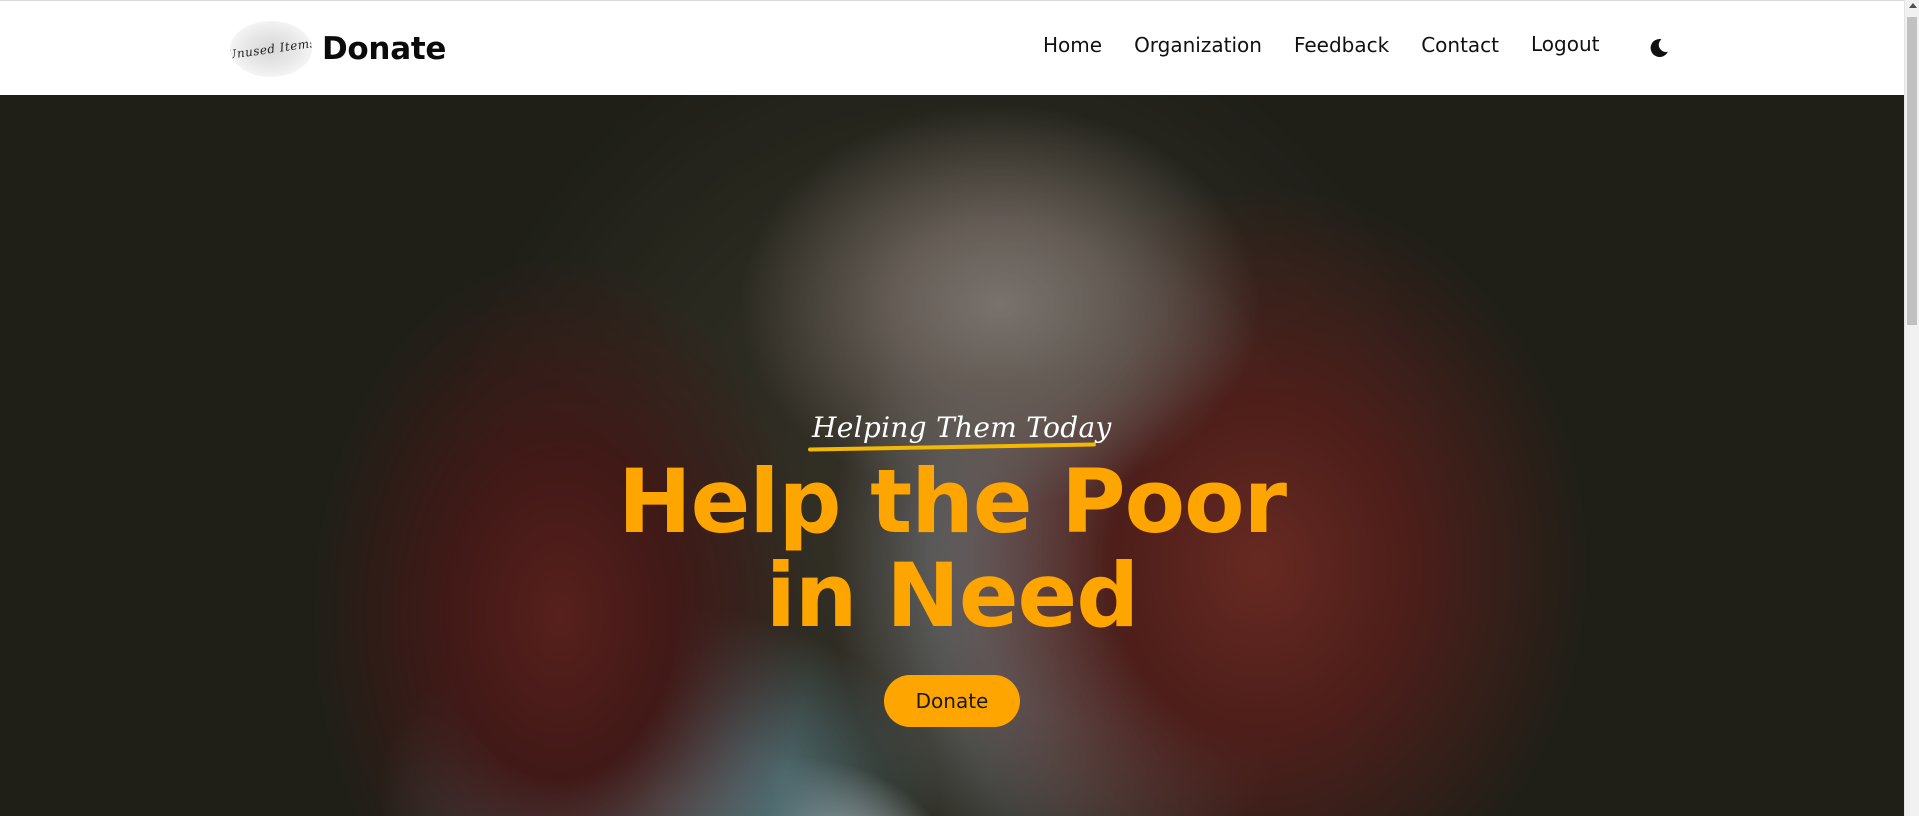 This screenshot has width=1919, height=816. I want to click on brand-title: Donate, so click(384, 49).